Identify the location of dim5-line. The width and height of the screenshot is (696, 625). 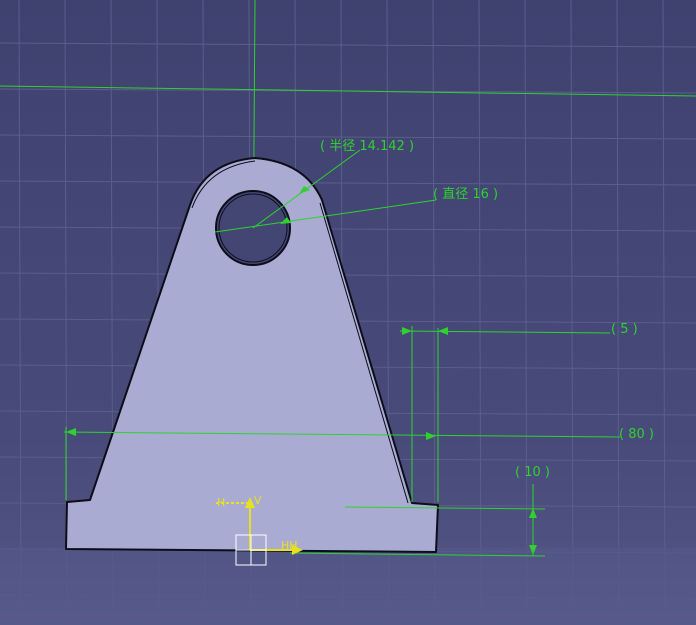
(505, 332).